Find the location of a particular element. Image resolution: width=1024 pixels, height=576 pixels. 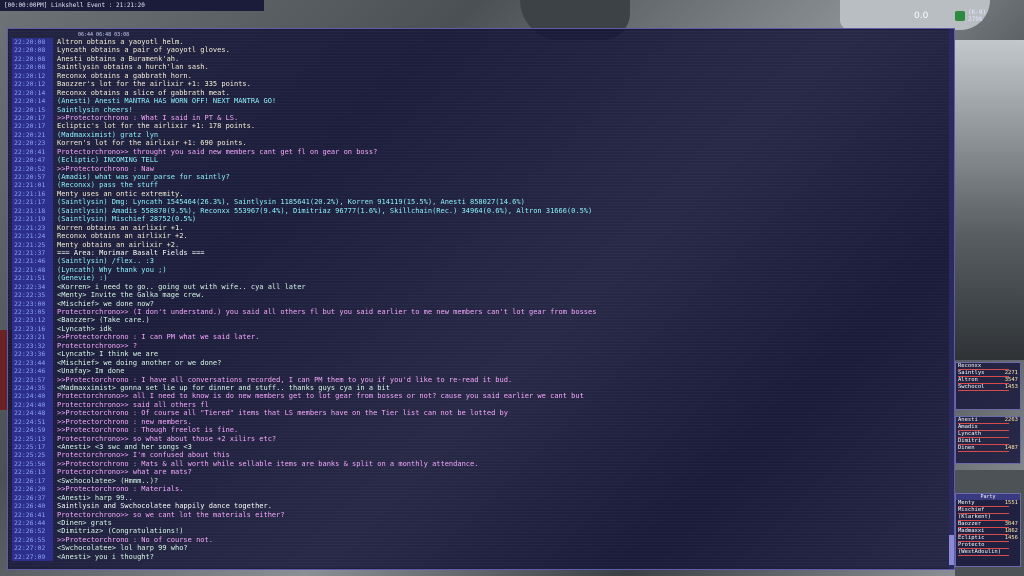

chat-line: 22:27:09 <Anesti> you i thought? is located at coordinates (480, 557).